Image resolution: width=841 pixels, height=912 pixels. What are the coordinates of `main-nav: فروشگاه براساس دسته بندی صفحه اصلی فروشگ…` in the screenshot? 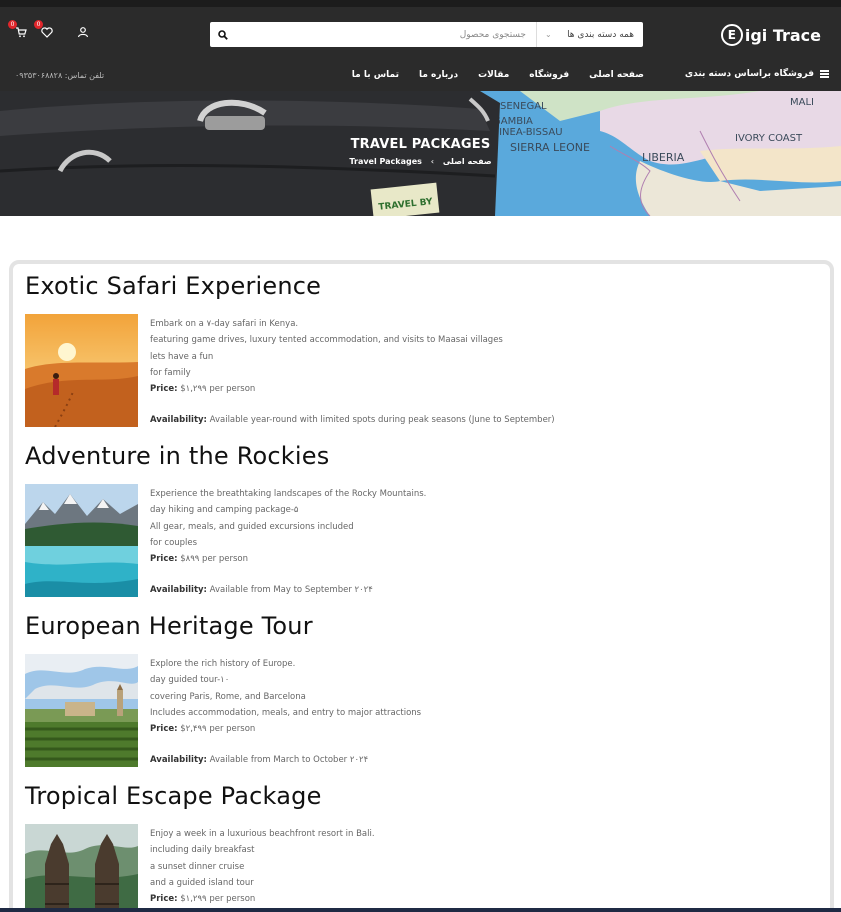 It's located at (420, 76).